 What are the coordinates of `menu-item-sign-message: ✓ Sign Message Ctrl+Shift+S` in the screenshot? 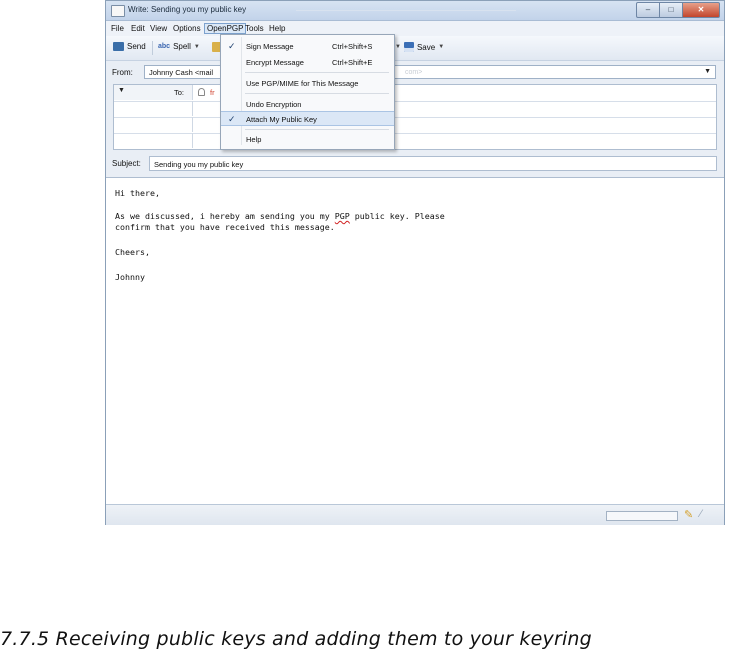 It's located at (307, 46).